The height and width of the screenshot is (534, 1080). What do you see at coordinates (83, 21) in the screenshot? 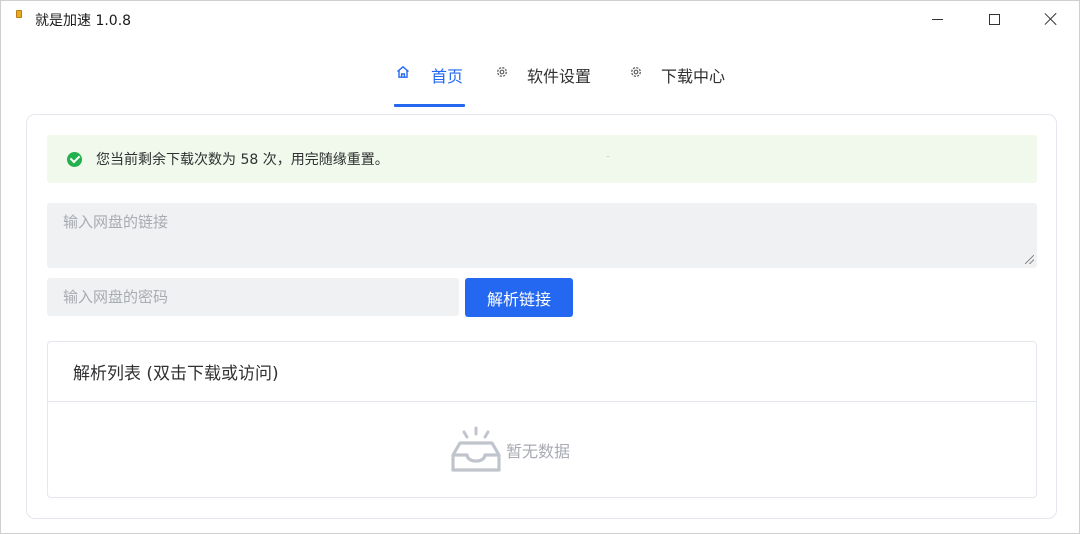
I see `window-title: 就是加速 1.0.8` at bounding box center [83, 21].